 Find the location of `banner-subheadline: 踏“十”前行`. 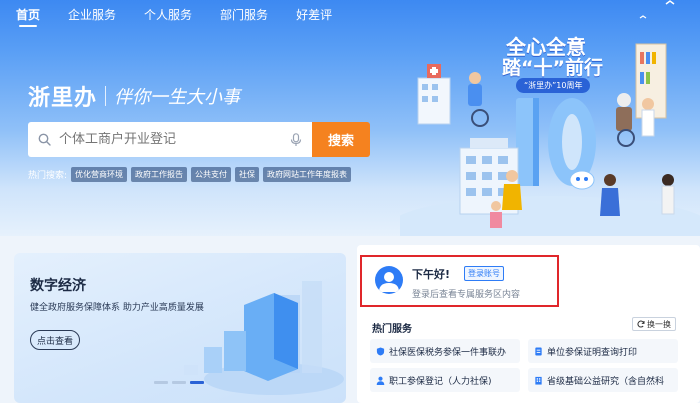

banner-subheadline: 踏“十”前行 is located at coordinates (552, 68).